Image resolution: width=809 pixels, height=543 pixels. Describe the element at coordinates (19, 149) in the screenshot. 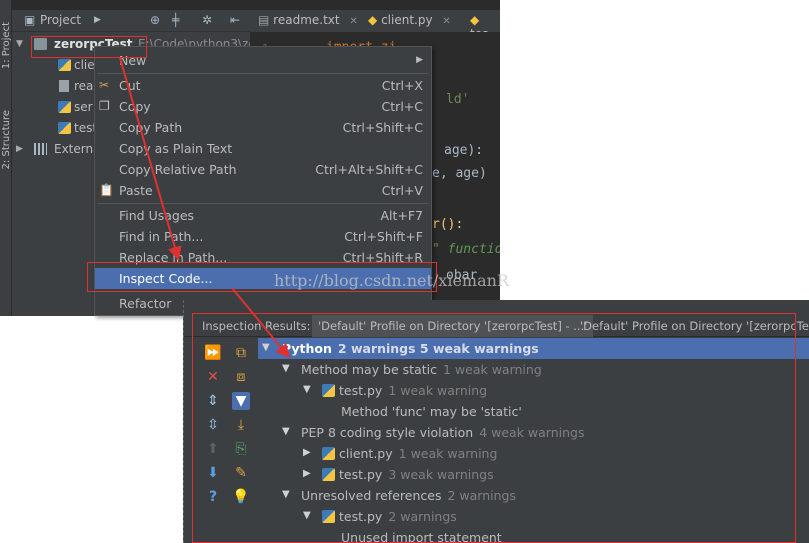

I see `expand-arrow-icon: ▶` at that location.